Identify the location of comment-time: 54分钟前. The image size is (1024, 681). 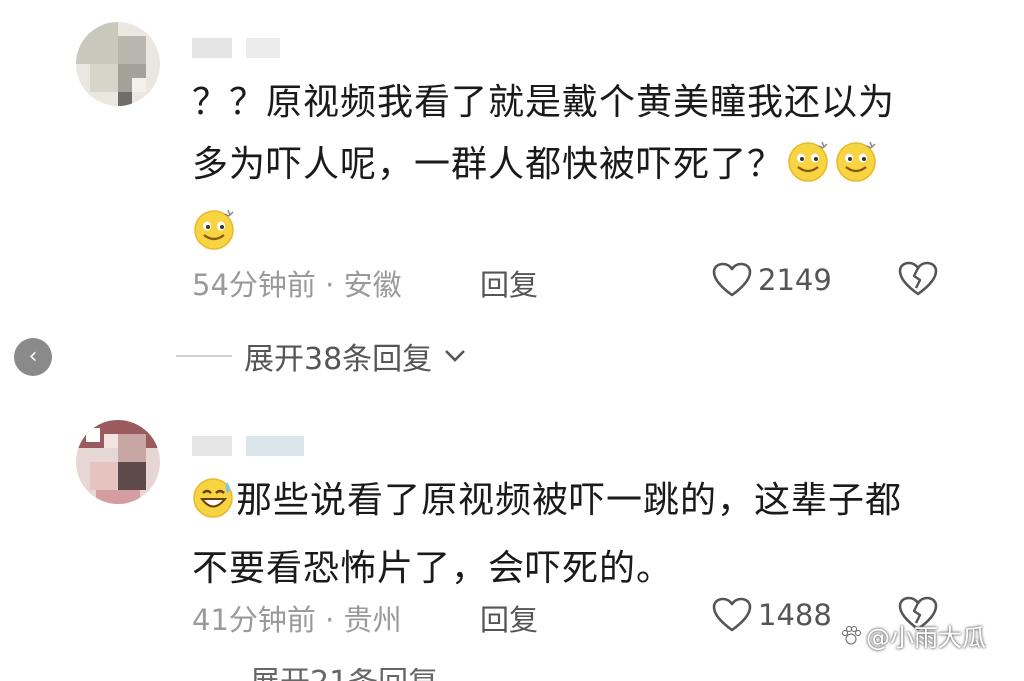
(254, 285).